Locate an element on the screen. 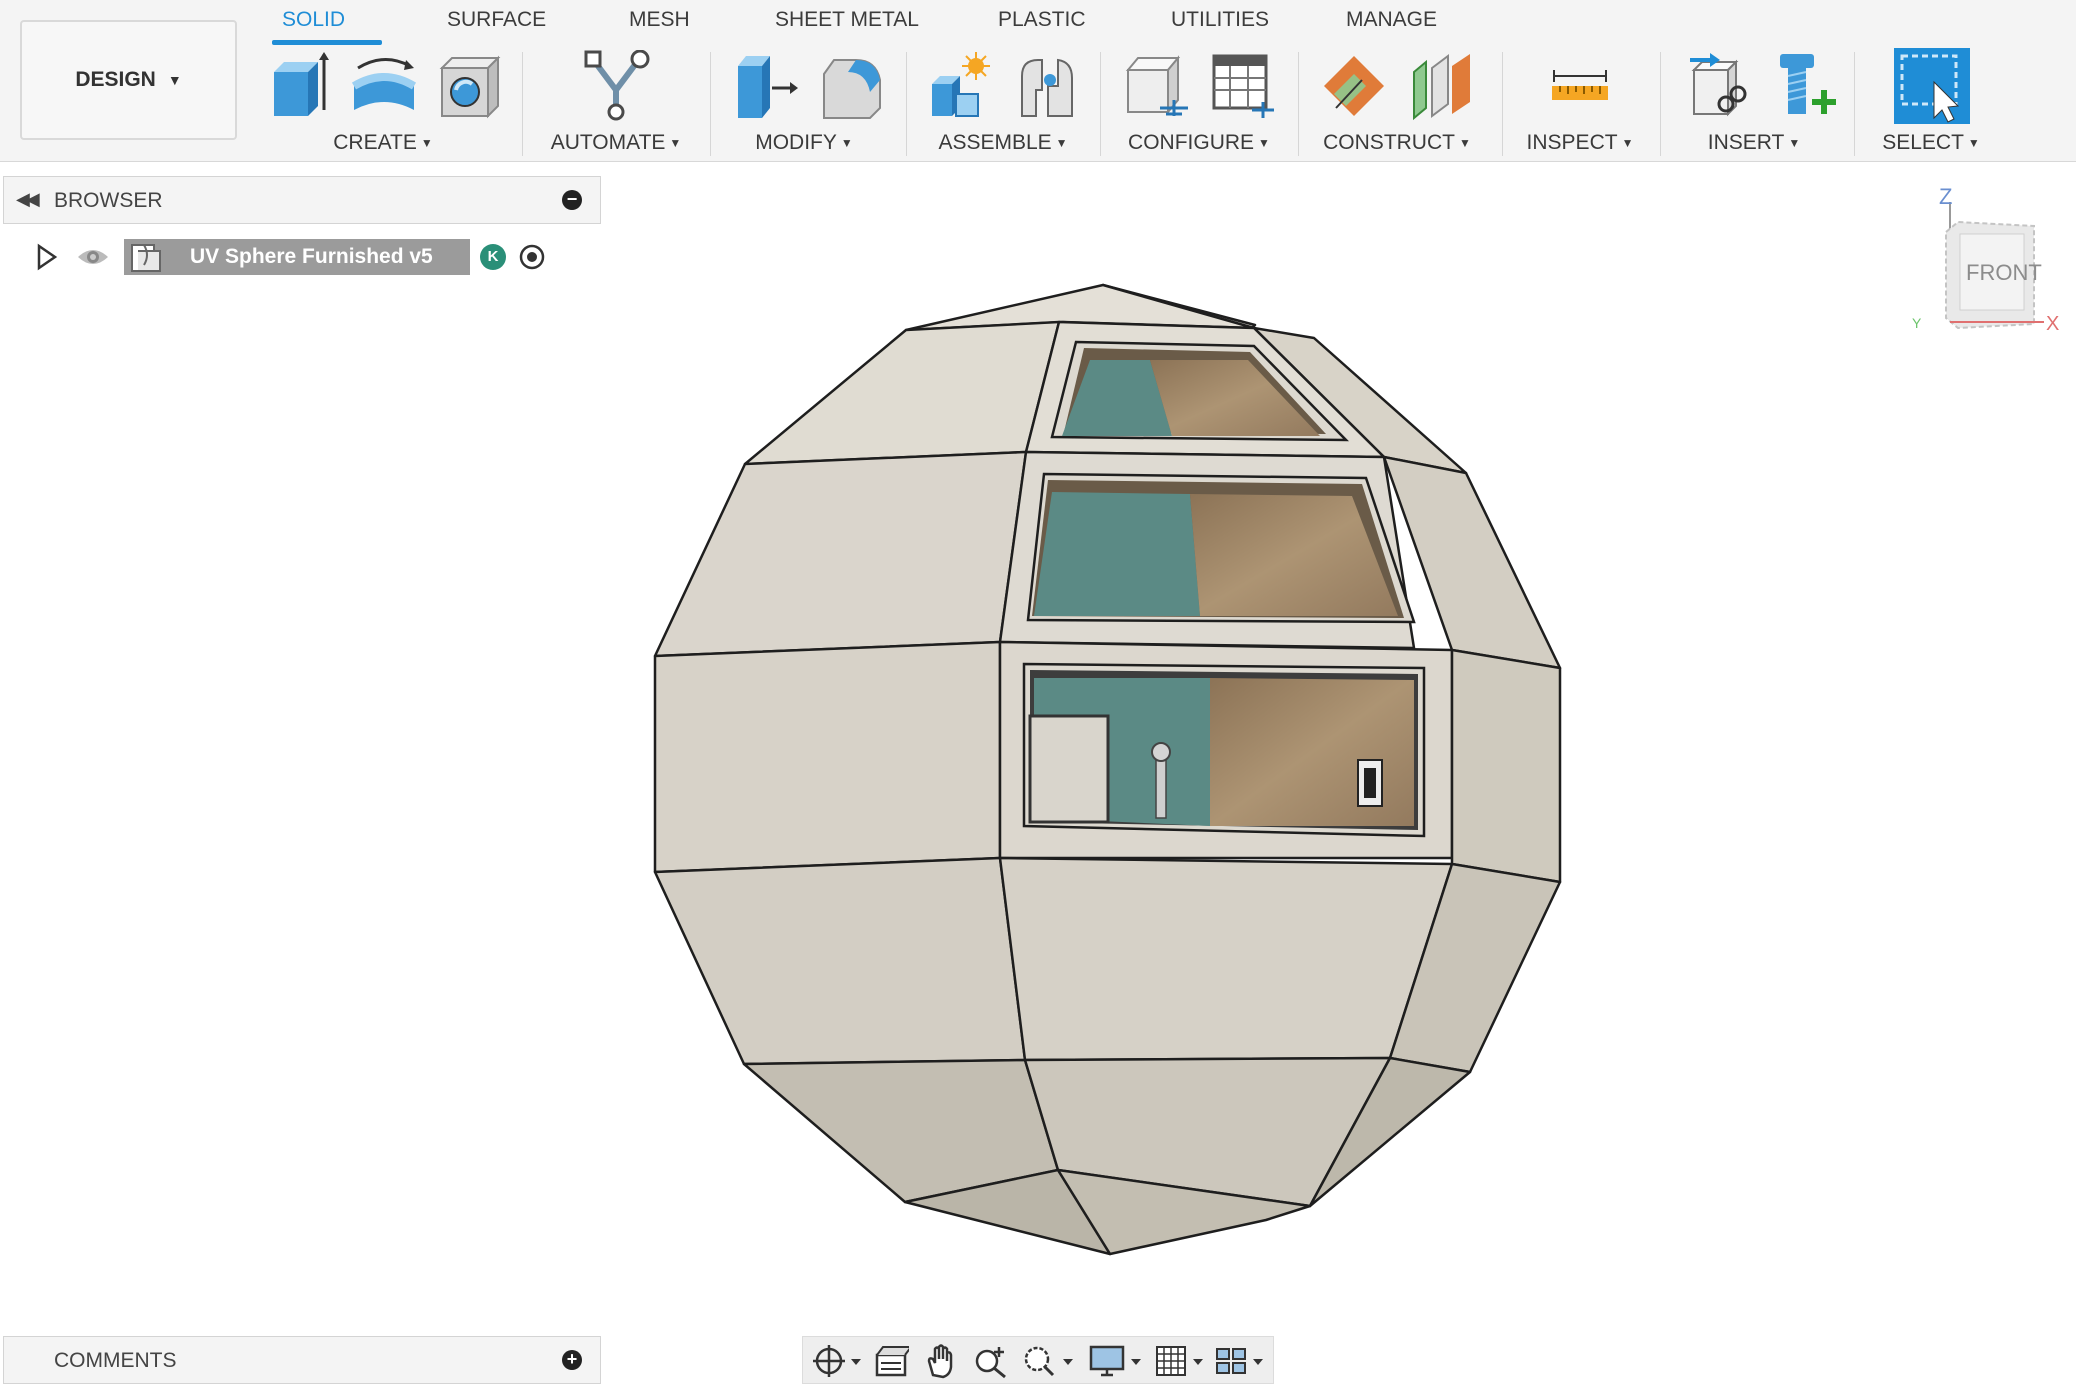  add-comment-button: + is located at coordinates (572, 1360).